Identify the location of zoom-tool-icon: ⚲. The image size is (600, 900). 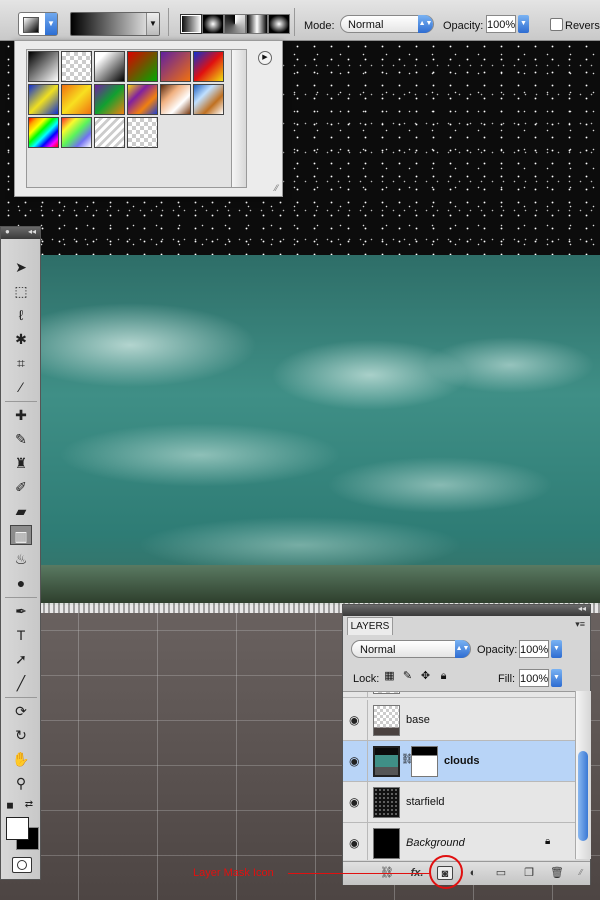
(21, 783).